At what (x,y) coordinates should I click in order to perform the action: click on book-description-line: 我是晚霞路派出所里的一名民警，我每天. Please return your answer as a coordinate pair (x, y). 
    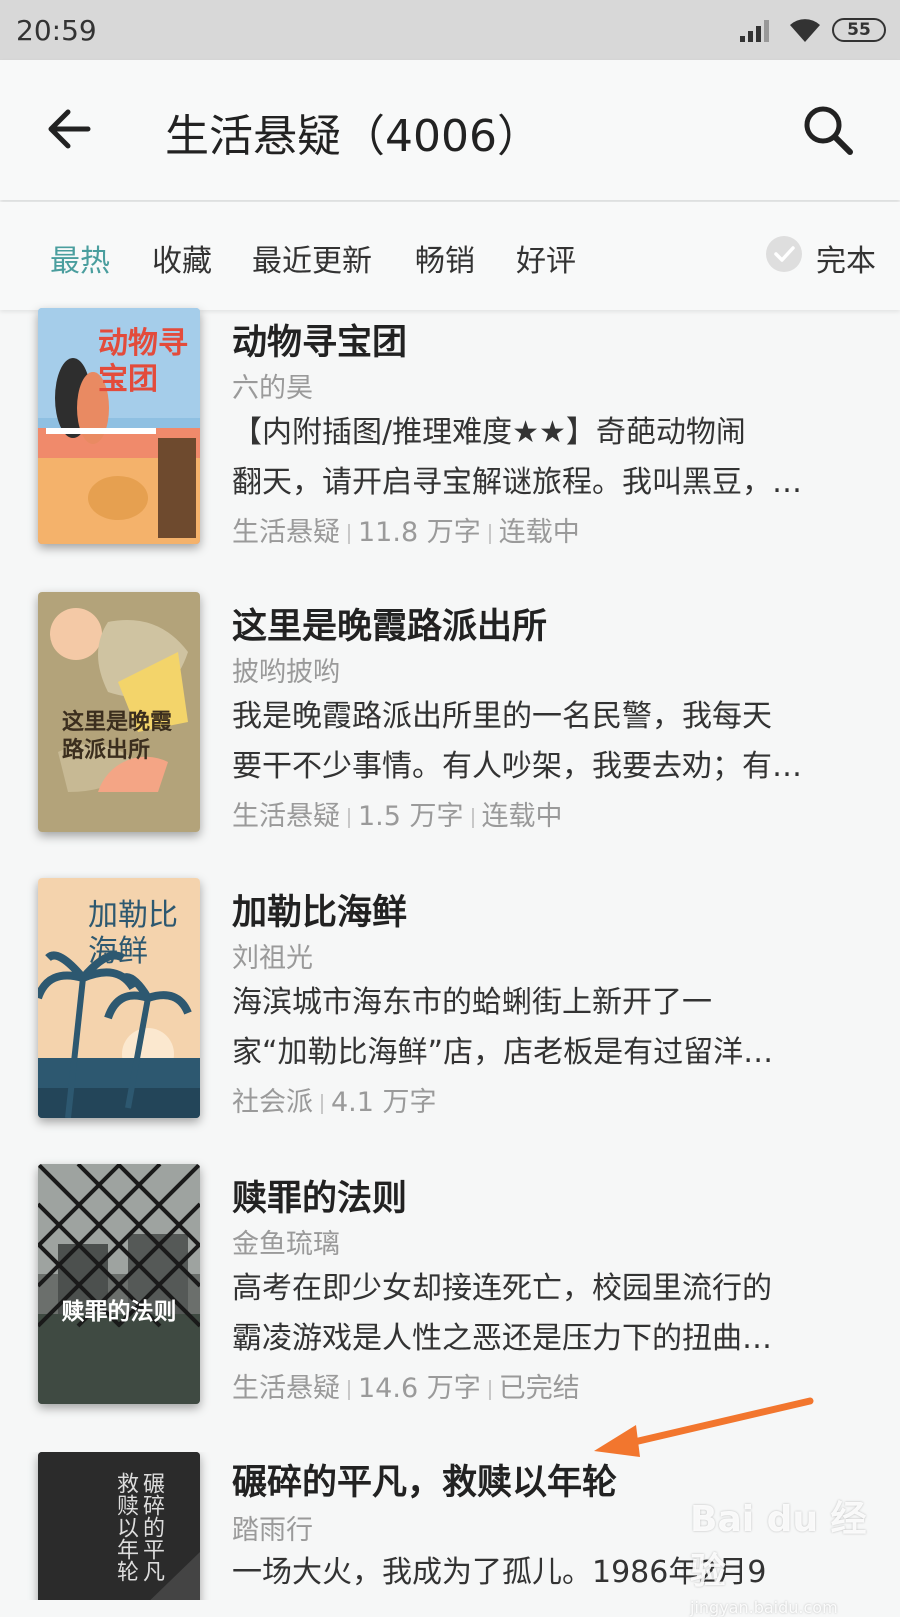
    Looking at the image, I should click on (502, 716).